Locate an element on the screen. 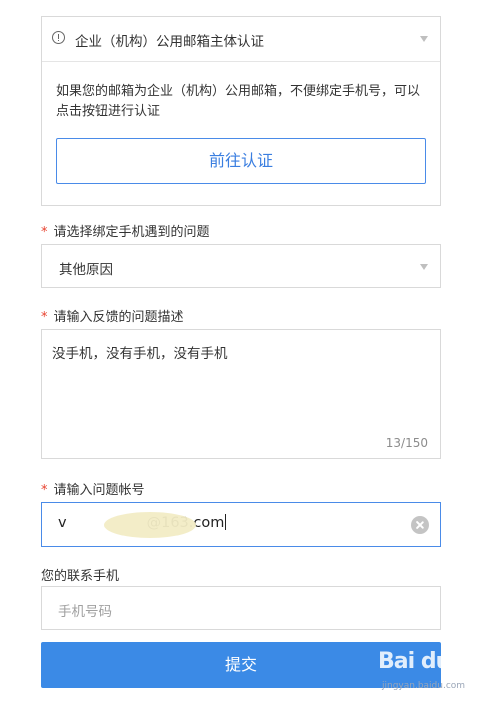 This screenshot has width=498, height=702. character-counter: 13/150 is located at coordinates (406, 443).